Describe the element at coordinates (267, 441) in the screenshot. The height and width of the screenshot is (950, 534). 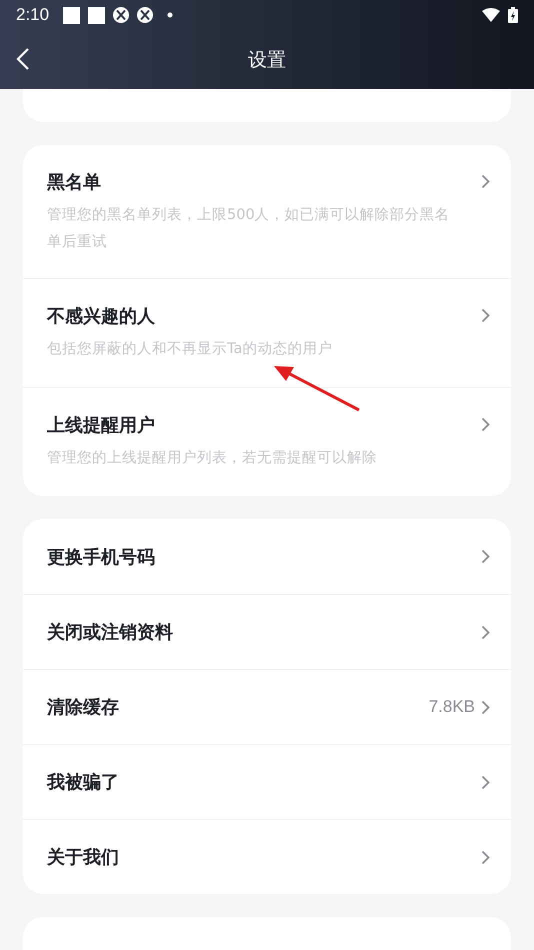
I see `settings-row: 上线提醒用户 管理您的上线提醒用户列表，若无需提醒可以解除` at that location.